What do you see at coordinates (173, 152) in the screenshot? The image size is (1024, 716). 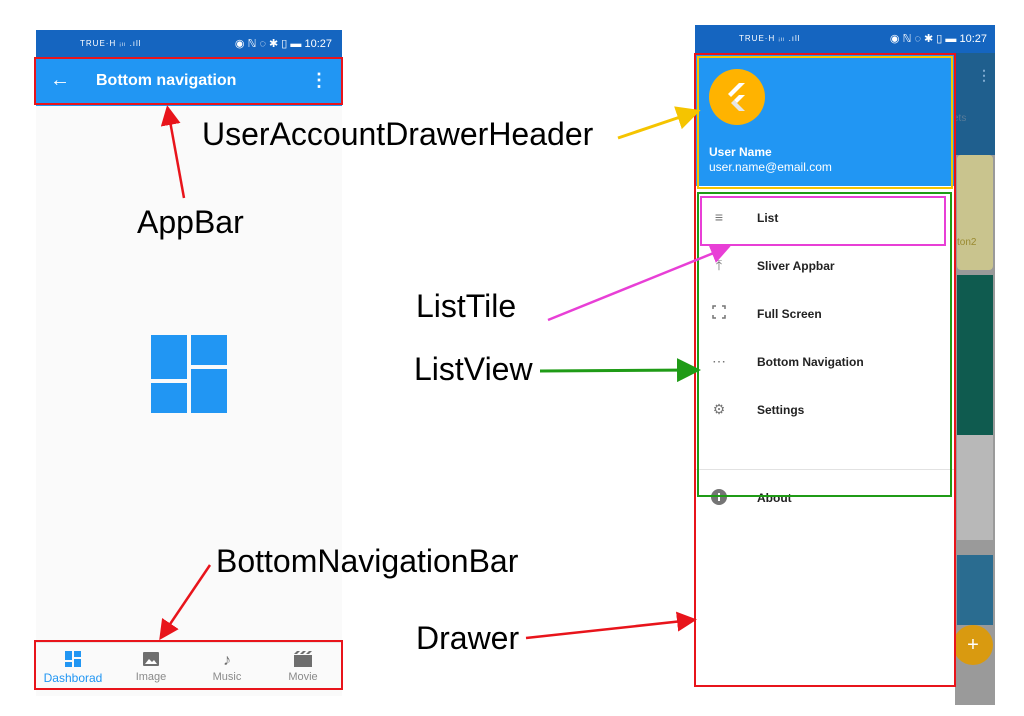 I see `appbar-arrow` at bounding box center [173, 152].